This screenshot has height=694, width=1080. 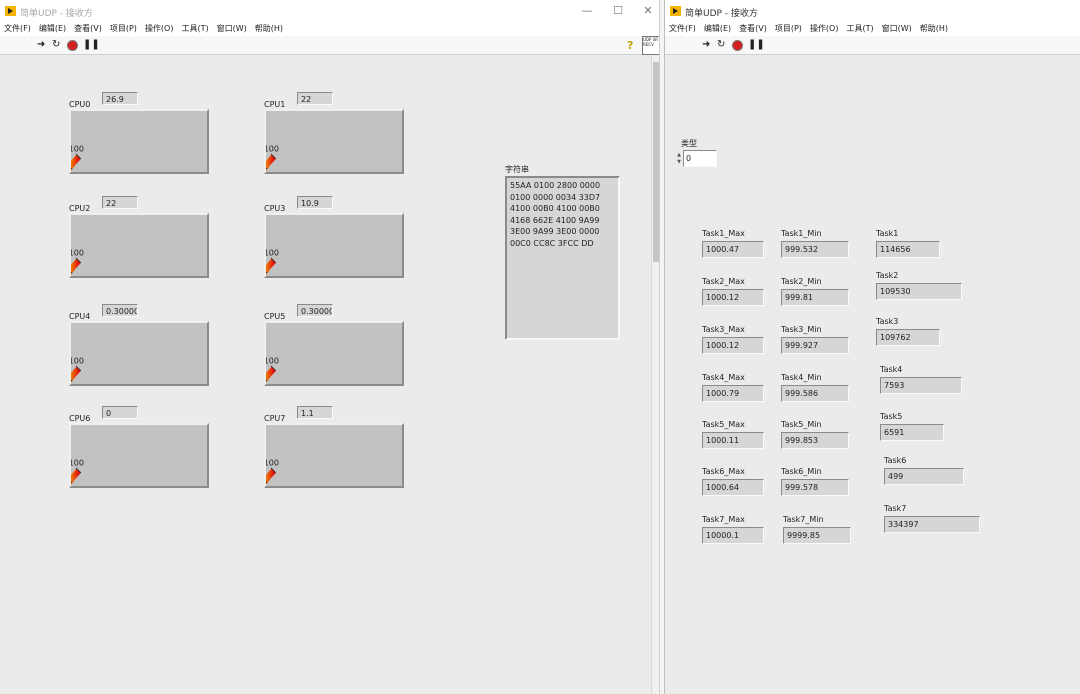 I want to click on task-min-label: Task1_Min, so click(x=801, y=233).